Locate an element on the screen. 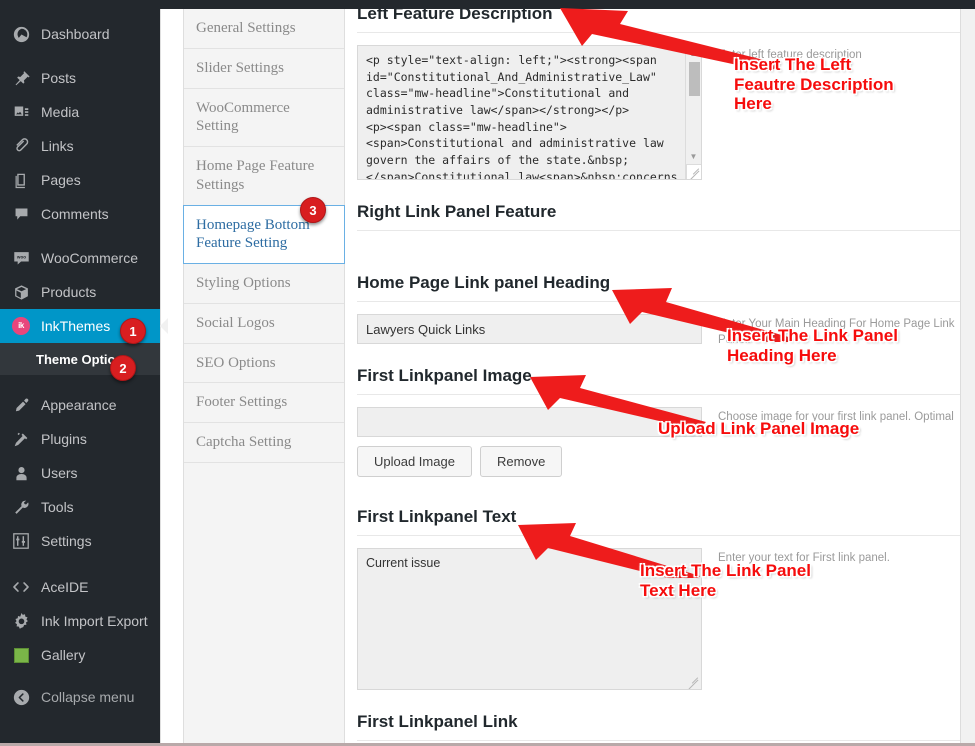  sidebar-item-links: Links is located at coordinates (80, 146).